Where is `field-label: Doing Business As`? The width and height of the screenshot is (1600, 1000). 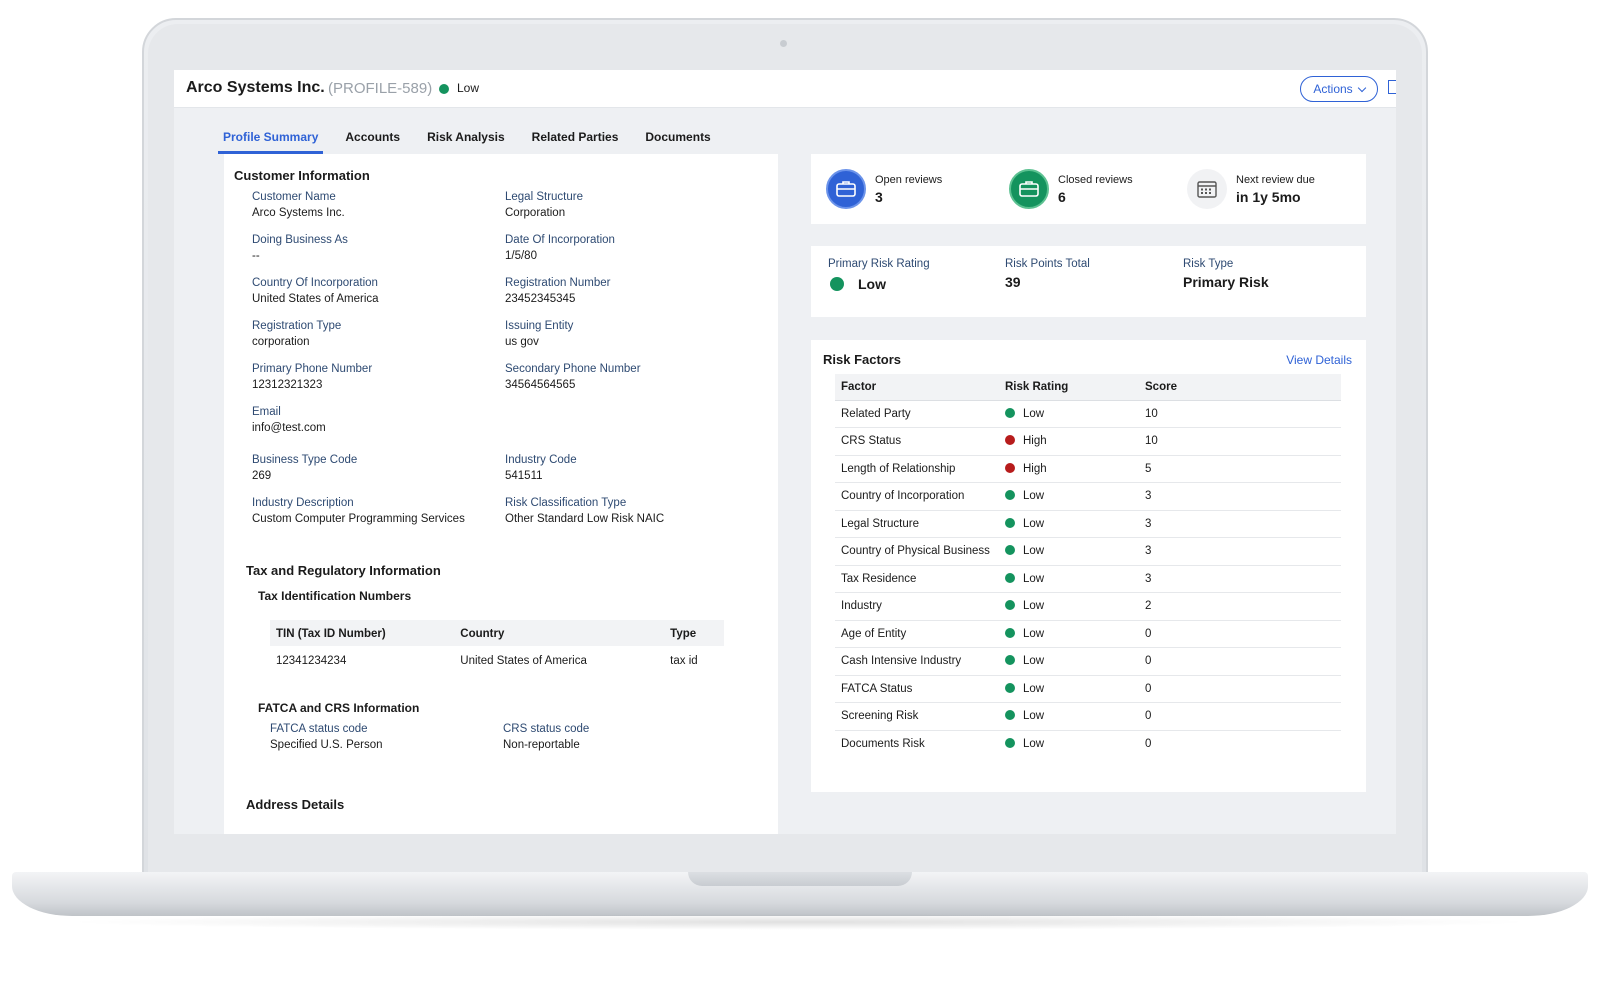
field-label: Doing Business As is located at coordinates (300, 240).